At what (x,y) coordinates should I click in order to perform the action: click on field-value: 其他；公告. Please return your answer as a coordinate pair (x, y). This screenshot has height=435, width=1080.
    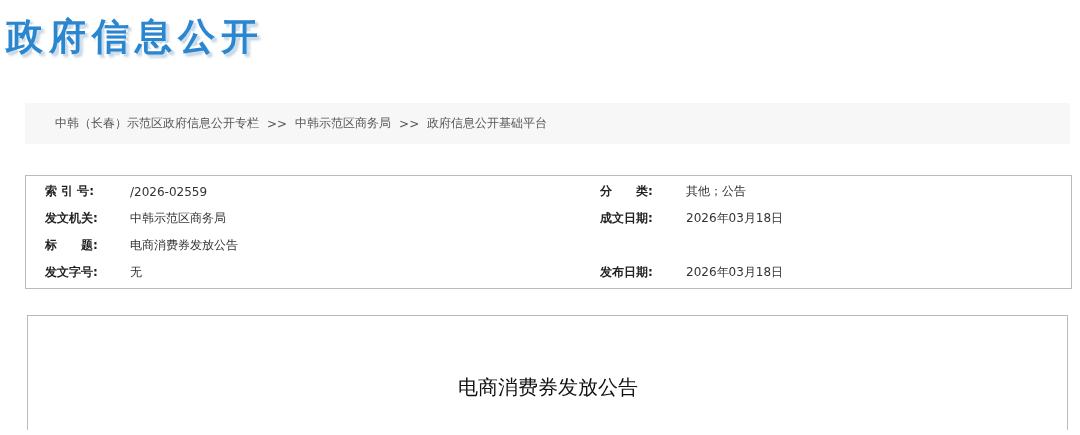
    Looking at the image, I should click on (716, 191).